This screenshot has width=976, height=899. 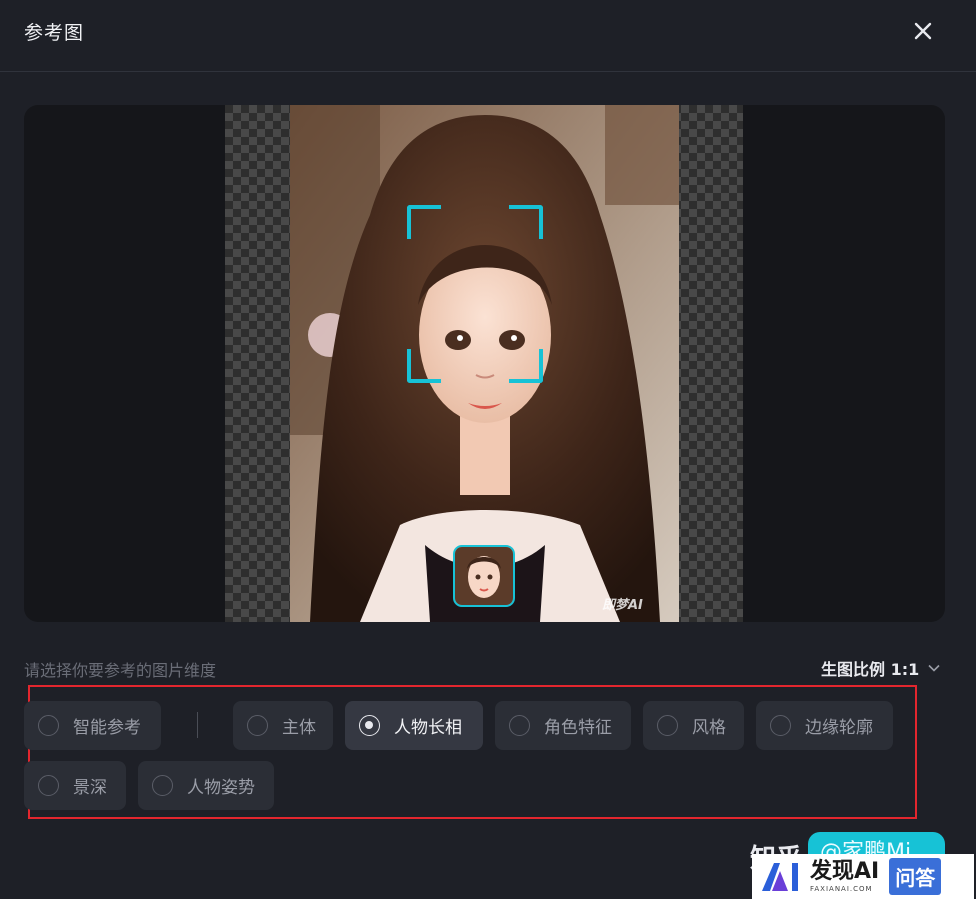 I want to click on option-smart-reference: 智能参考, so click(x=92, y=725).